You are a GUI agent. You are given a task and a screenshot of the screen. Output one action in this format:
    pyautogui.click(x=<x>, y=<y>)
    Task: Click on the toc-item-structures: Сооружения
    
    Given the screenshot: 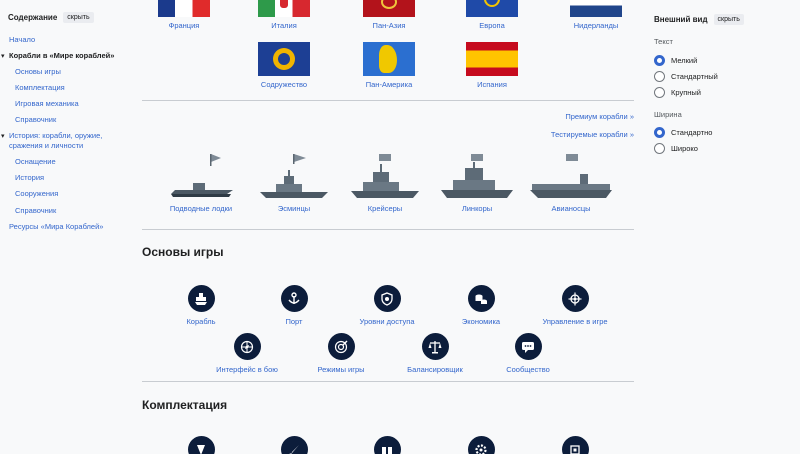 What is the action you would take?
    pyautogui.click(x=36, y=194)
    